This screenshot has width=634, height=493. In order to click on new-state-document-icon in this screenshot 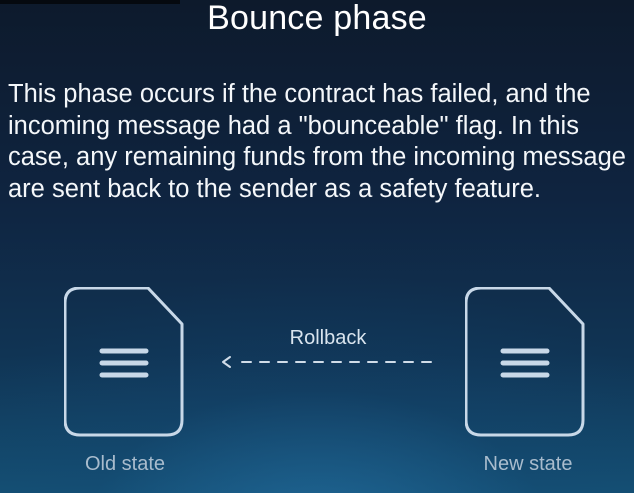, I will do `click(525, 362)`.